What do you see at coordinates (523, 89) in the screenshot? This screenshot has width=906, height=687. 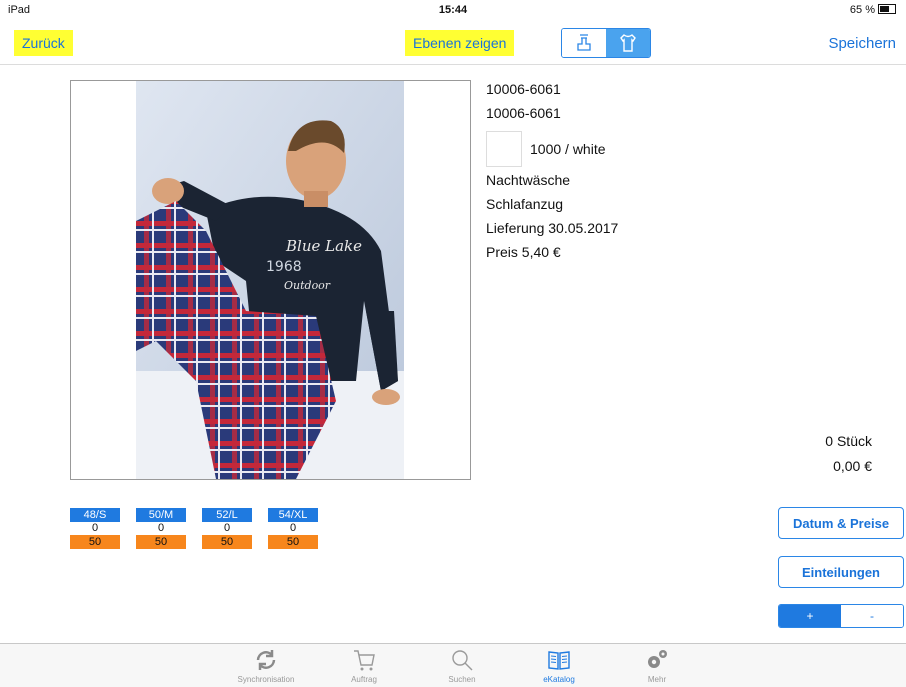 I see `article-number: 10006-6061` at bounding box center [523, 89].